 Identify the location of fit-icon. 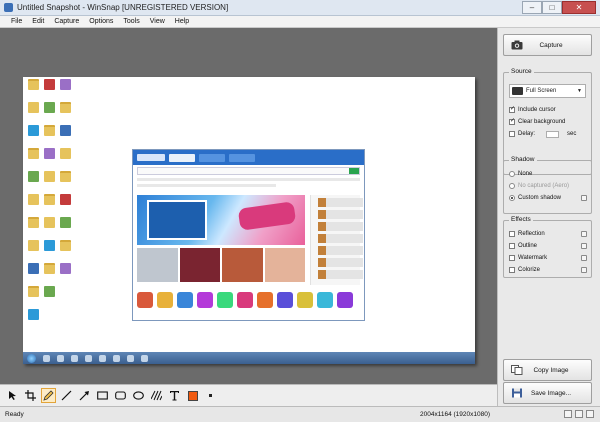
(579, 414).